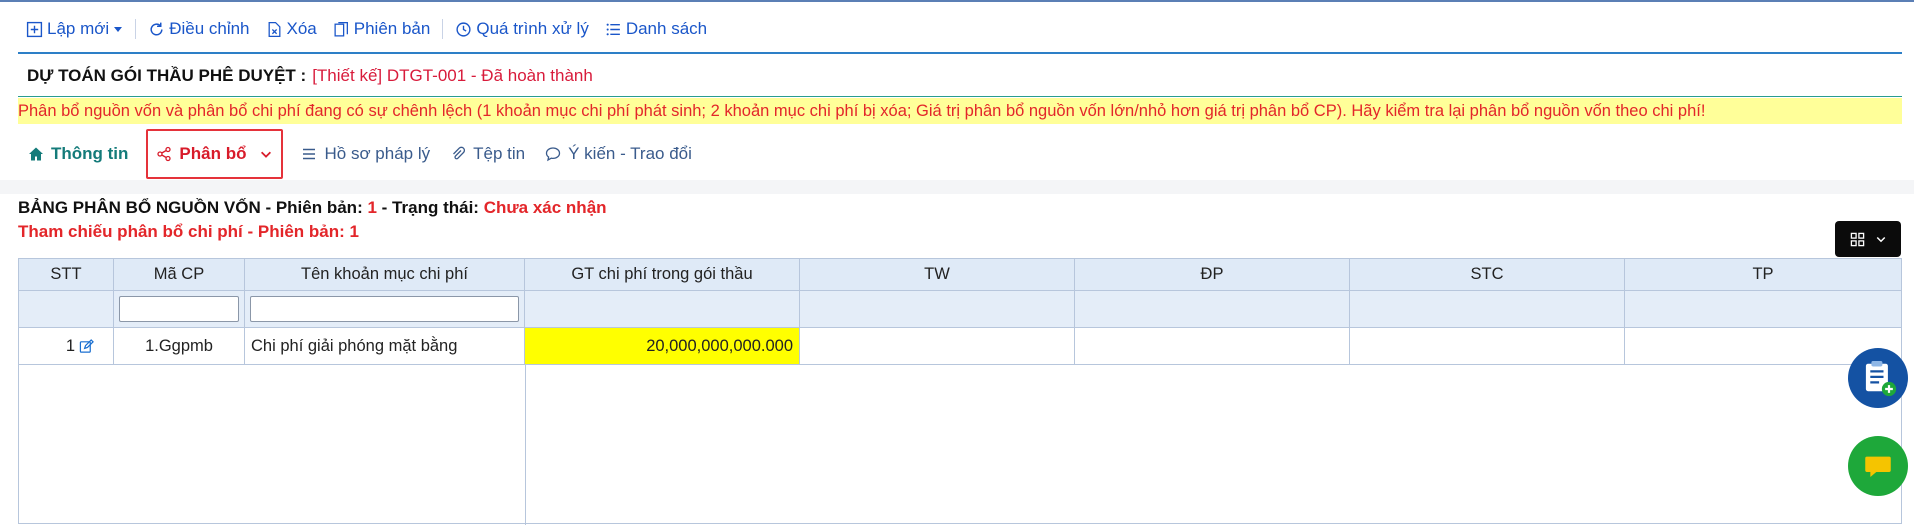 The height and width of the screenshot is (525, 1914). Describe the element at coordinates (90, 153) in the screenshot. I see `tab-info-label: Thông tin` at that location.